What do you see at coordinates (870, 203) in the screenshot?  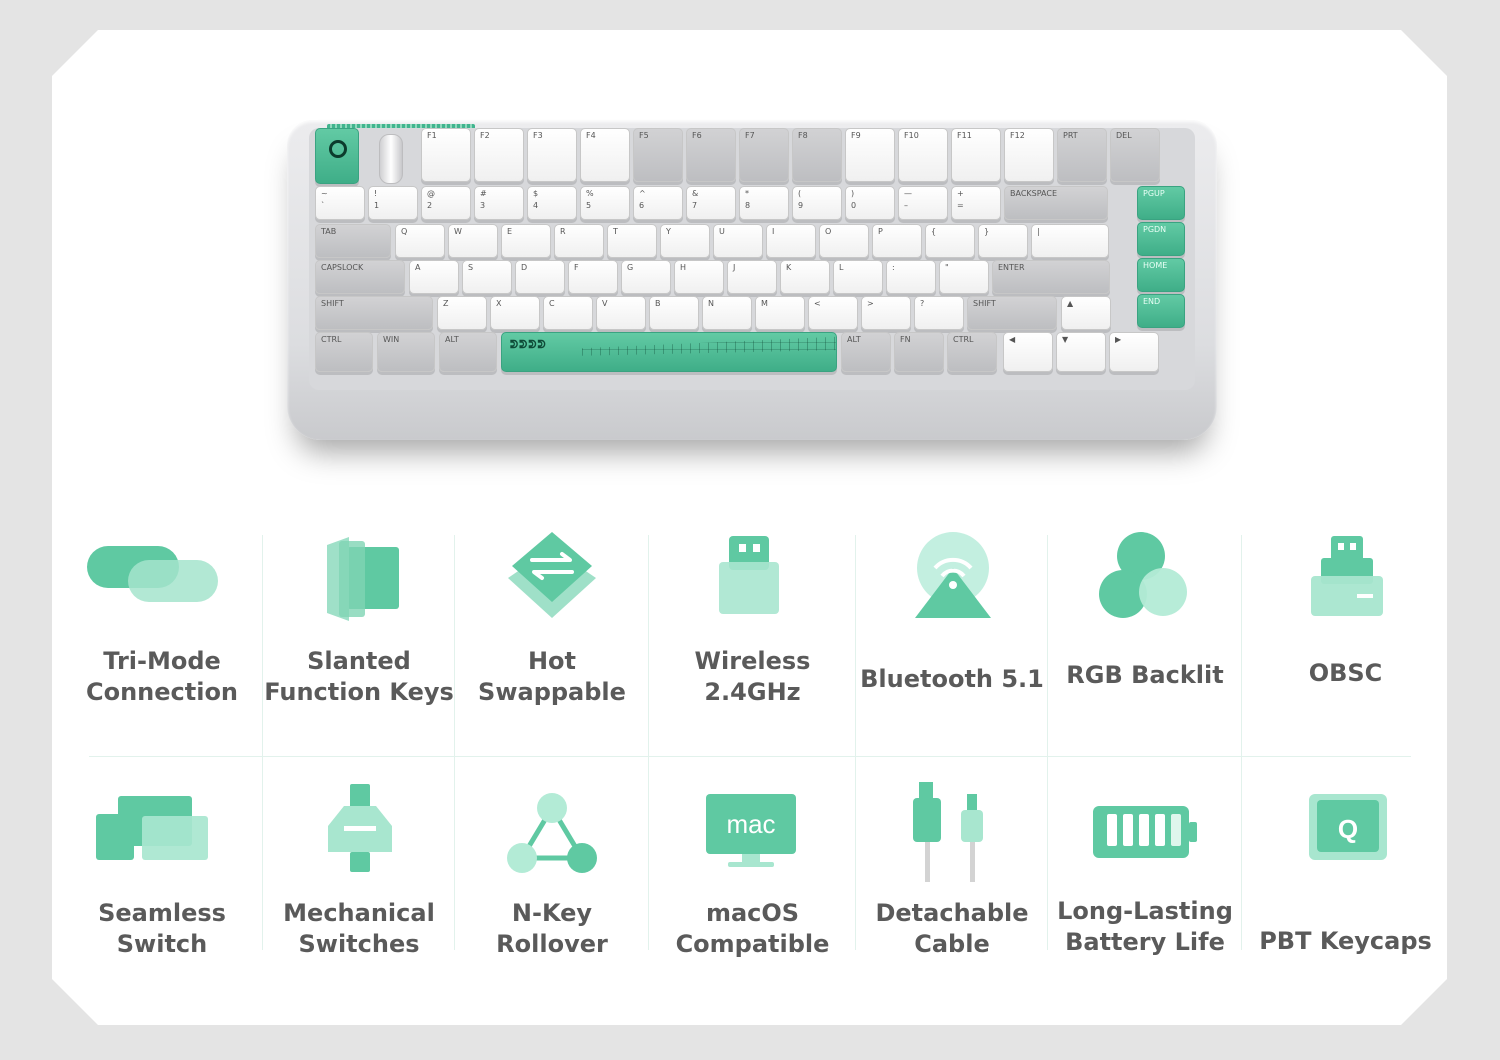 I see `key-number: ) 0` at bounding box center [870, 203].